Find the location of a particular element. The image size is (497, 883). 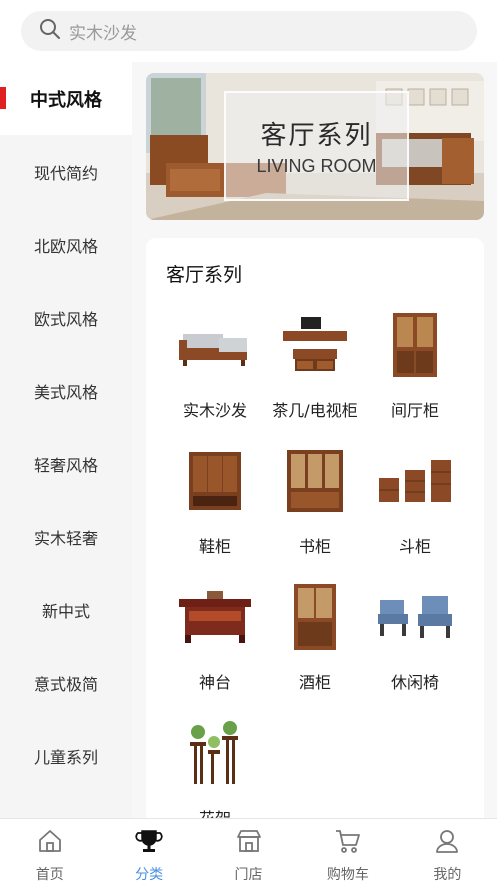

category-banner: 客厅系列 LIVING ROOM is located at coordinates (315, 146).